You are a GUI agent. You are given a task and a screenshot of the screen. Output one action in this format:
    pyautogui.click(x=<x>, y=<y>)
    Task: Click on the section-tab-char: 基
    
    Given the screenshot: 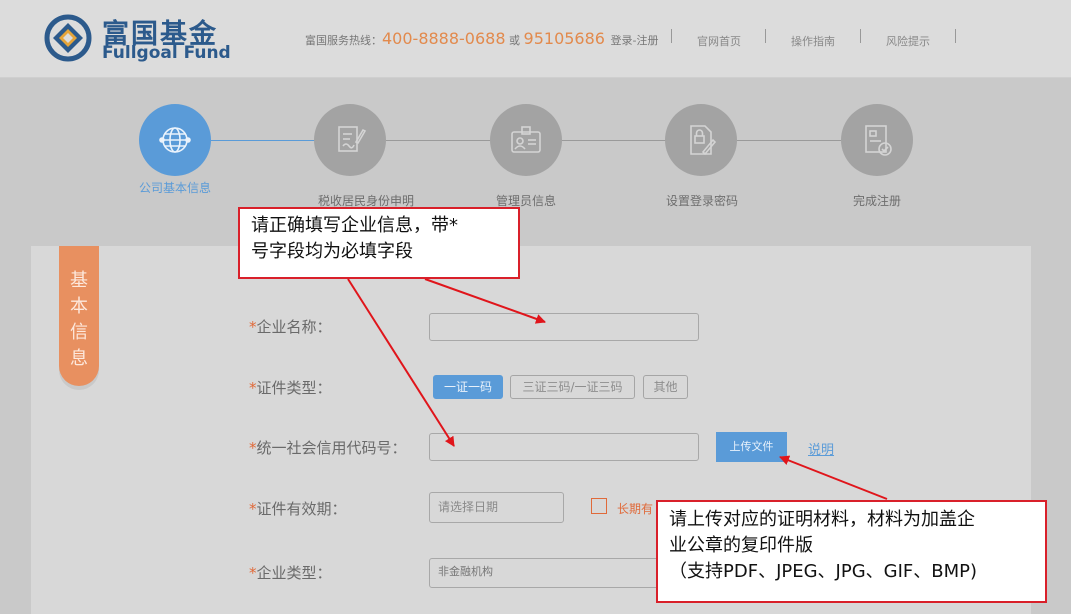 What is the action you would take?
    pyautogui.click(x=79, y=280)
    